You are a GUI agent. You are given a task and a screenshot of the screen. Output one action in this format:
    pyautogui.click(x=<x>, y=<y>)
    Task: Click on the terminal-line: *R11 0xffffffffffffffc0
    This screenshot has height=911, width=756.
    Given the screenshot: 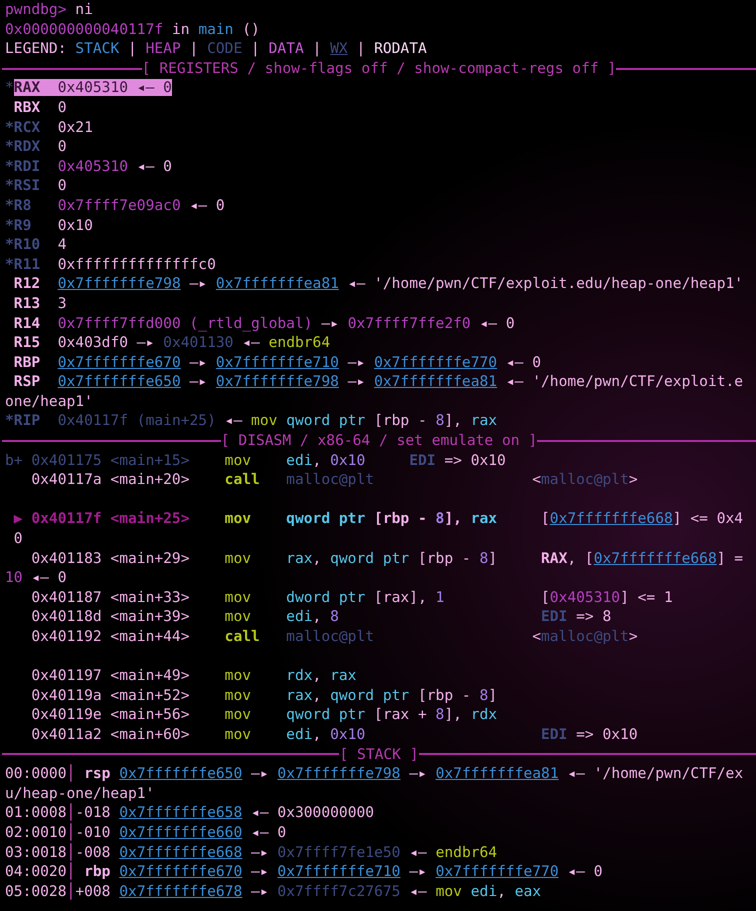 What is the action you would take?
    pyautogui.click(x=111, y=264)
    